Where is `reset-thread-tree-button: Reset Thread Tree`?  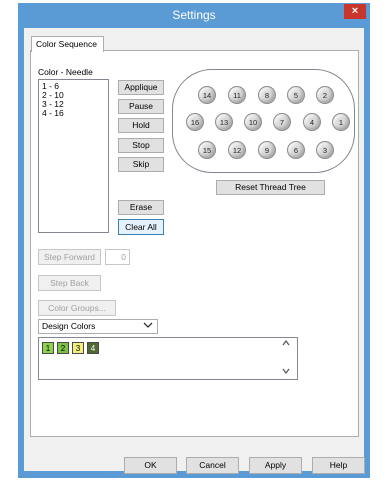
reset-thread-tree-button: Reset Thread Tree is located at coordinates (270, 187).